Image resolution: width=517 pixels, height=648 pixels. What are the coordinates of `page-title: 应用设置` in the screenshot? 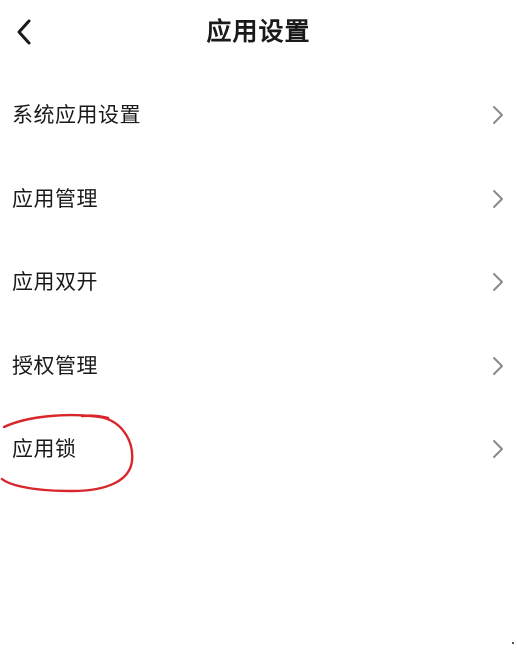 It's located at (258, 31).